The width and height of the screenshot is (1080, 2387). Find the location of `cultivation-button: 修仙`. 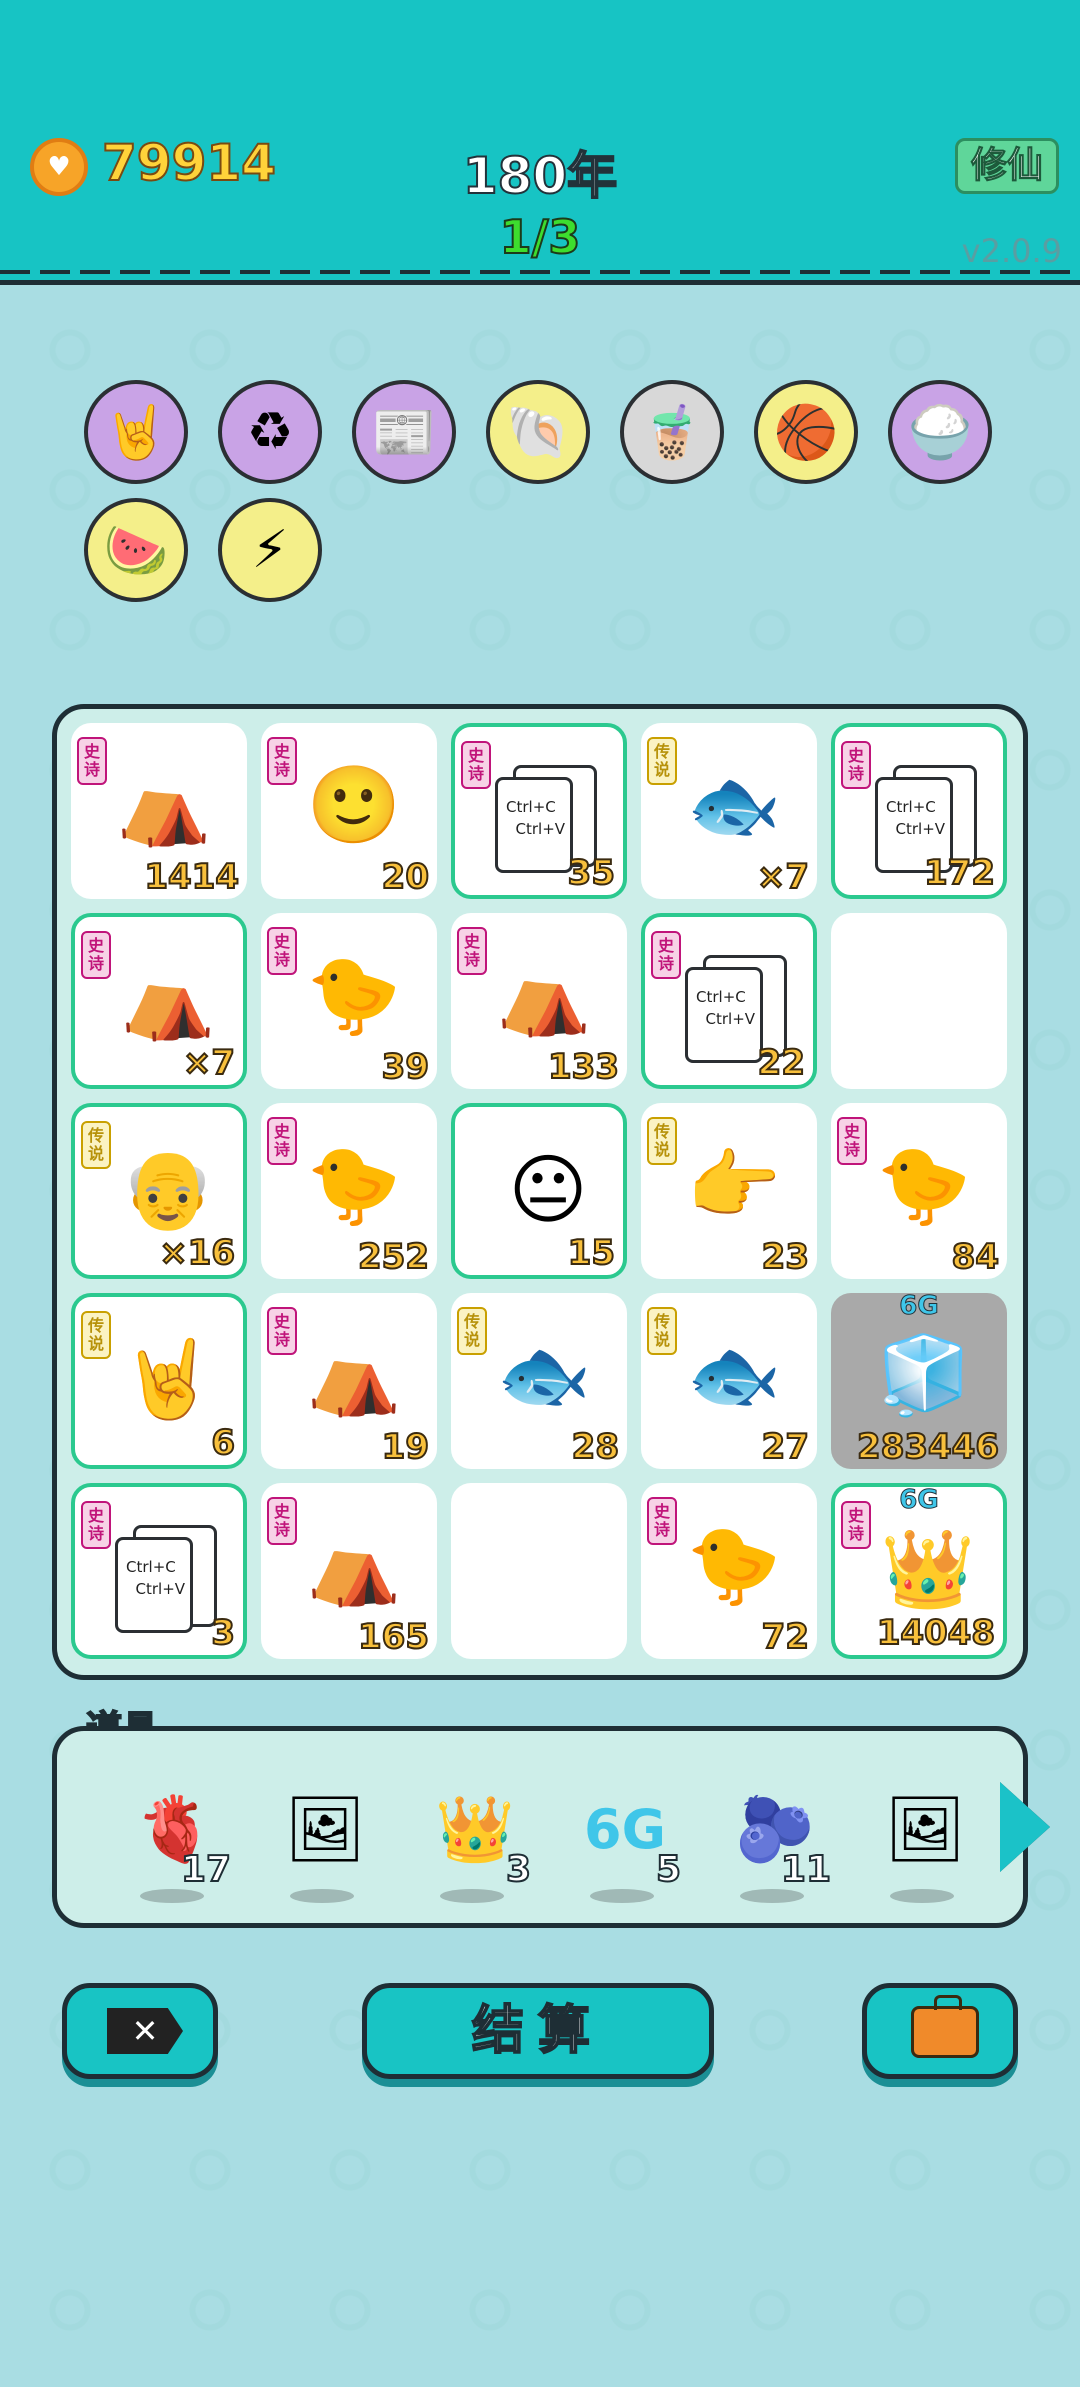

cultivation-button: 修仙 is located at coordinates (1007, 166).